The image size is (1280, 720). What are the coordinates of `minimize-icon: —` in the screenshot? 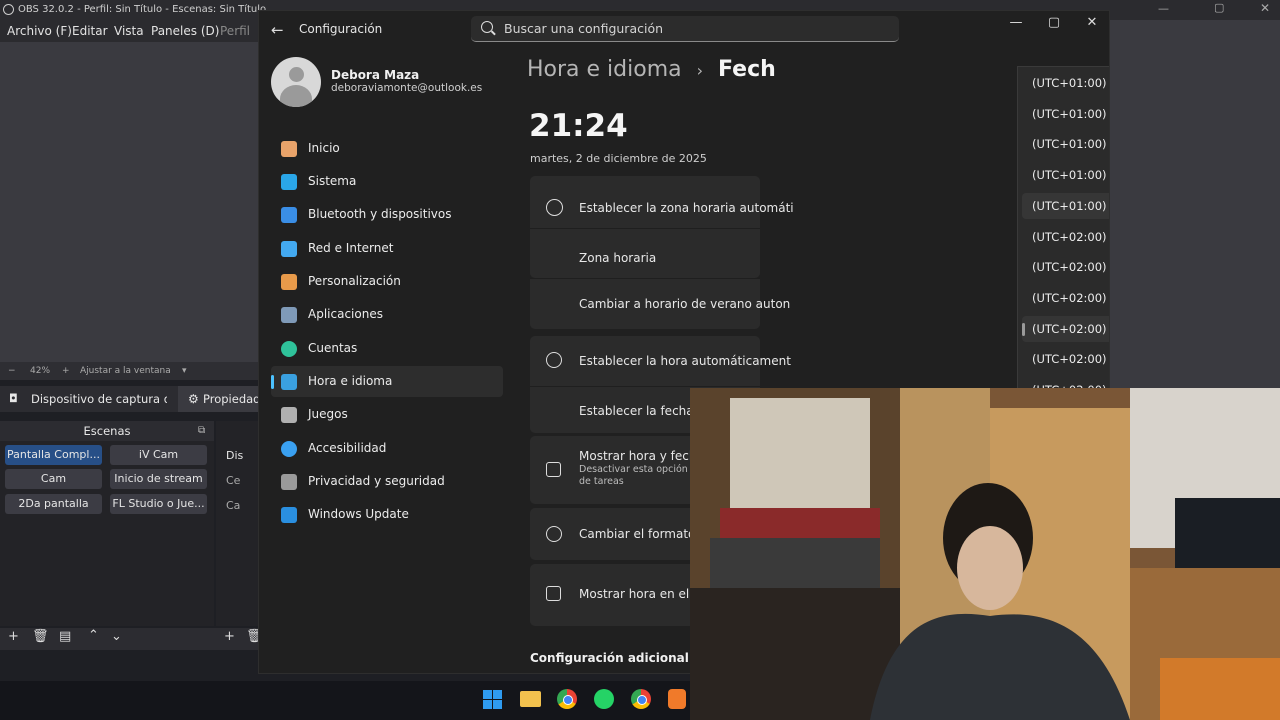 It's located at (1016, 23).